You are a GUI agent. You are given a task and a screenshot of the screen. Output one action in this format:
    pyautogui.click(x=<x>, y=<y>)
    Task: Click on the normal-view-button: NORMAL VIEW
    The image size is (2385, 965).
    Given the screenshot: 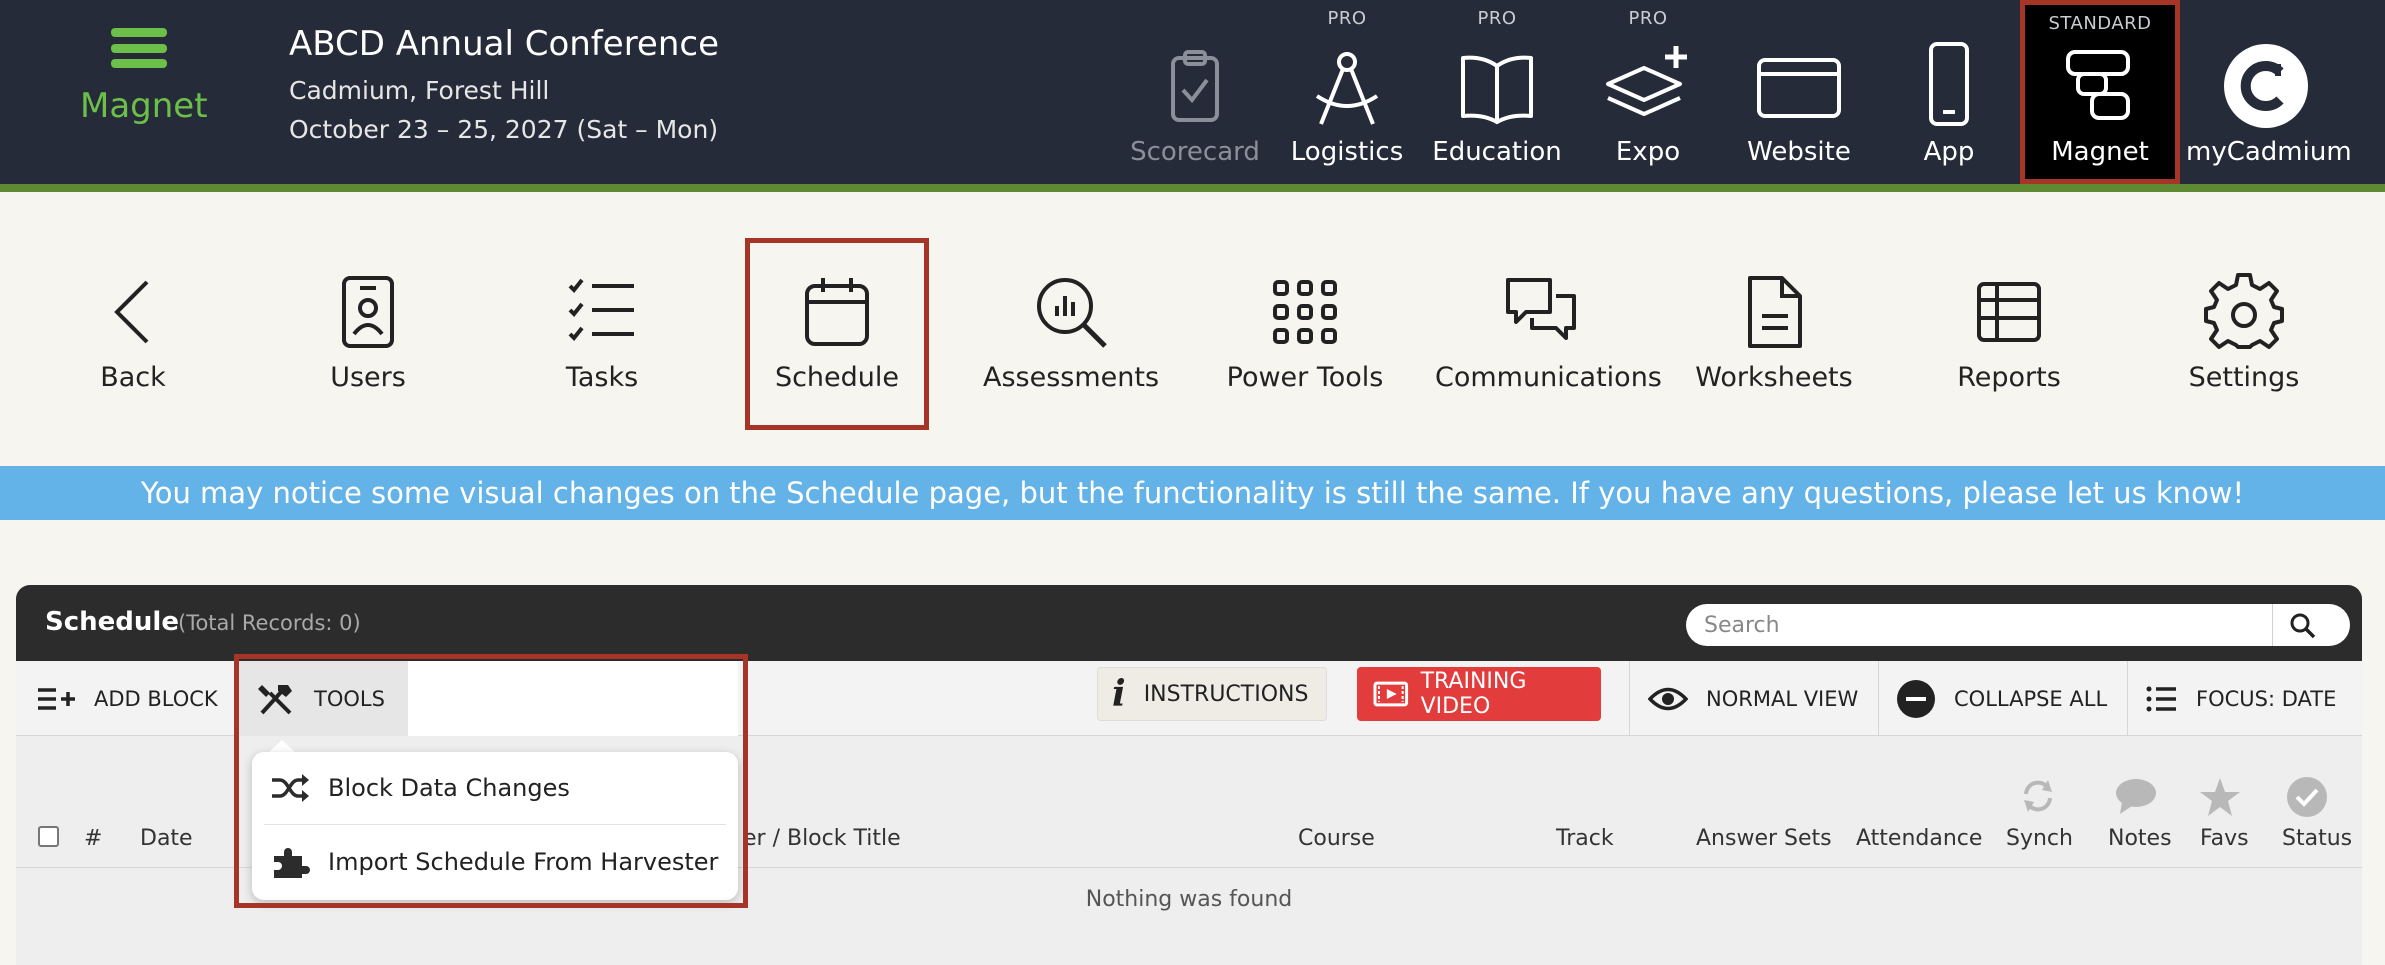 What is the action you would take?
    pyautogui.click(x=1753, y=698)
    